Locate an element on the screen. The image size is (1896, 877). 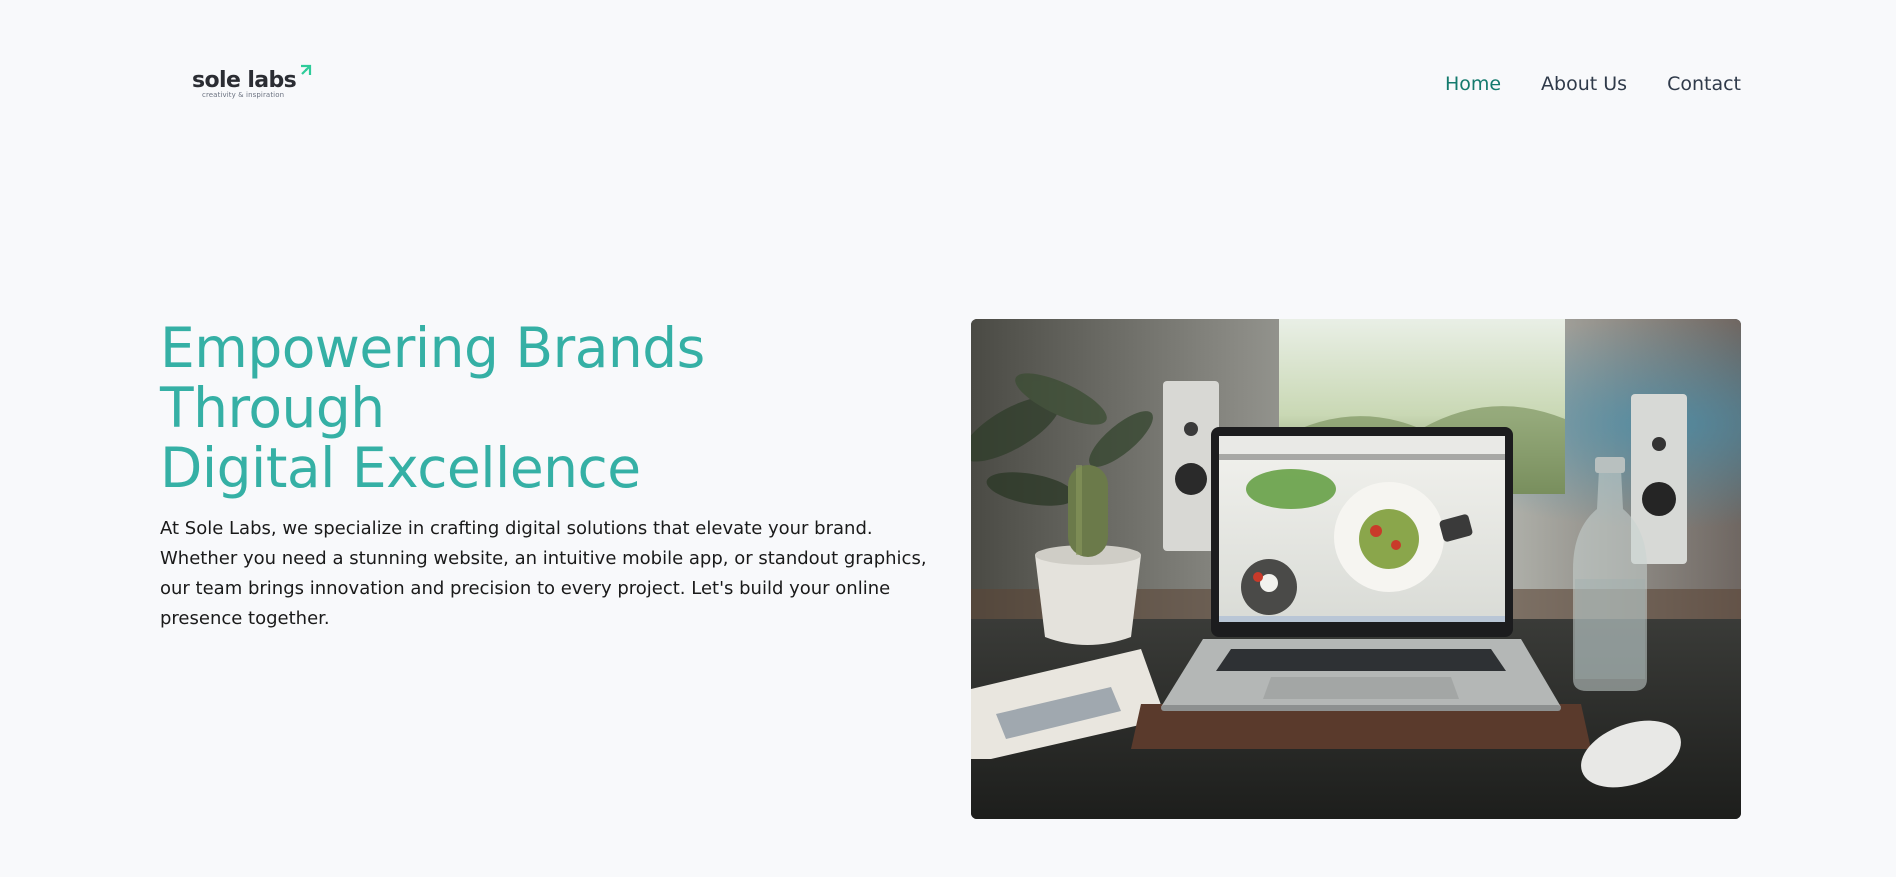
main-nav: Home About Us Contact is located at coordinates (1593, 84).